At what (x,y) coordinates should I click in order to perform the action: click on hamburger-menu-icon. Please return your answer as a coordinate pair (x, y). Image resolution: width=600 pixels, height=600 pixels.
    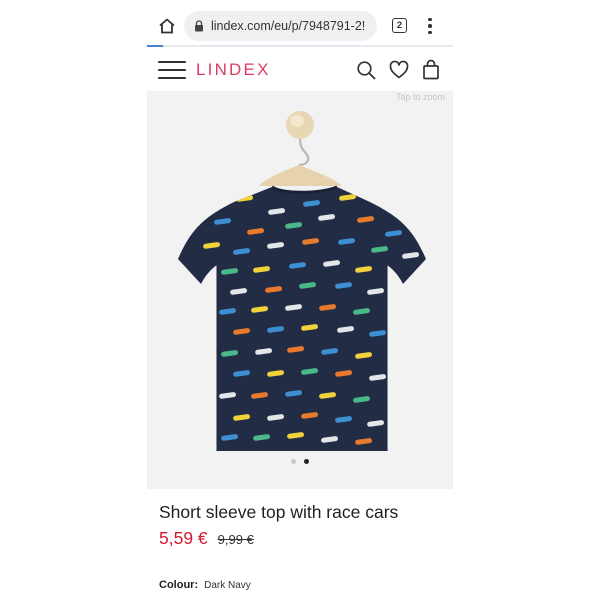
    Looking at the image, I should click on (172, 70).